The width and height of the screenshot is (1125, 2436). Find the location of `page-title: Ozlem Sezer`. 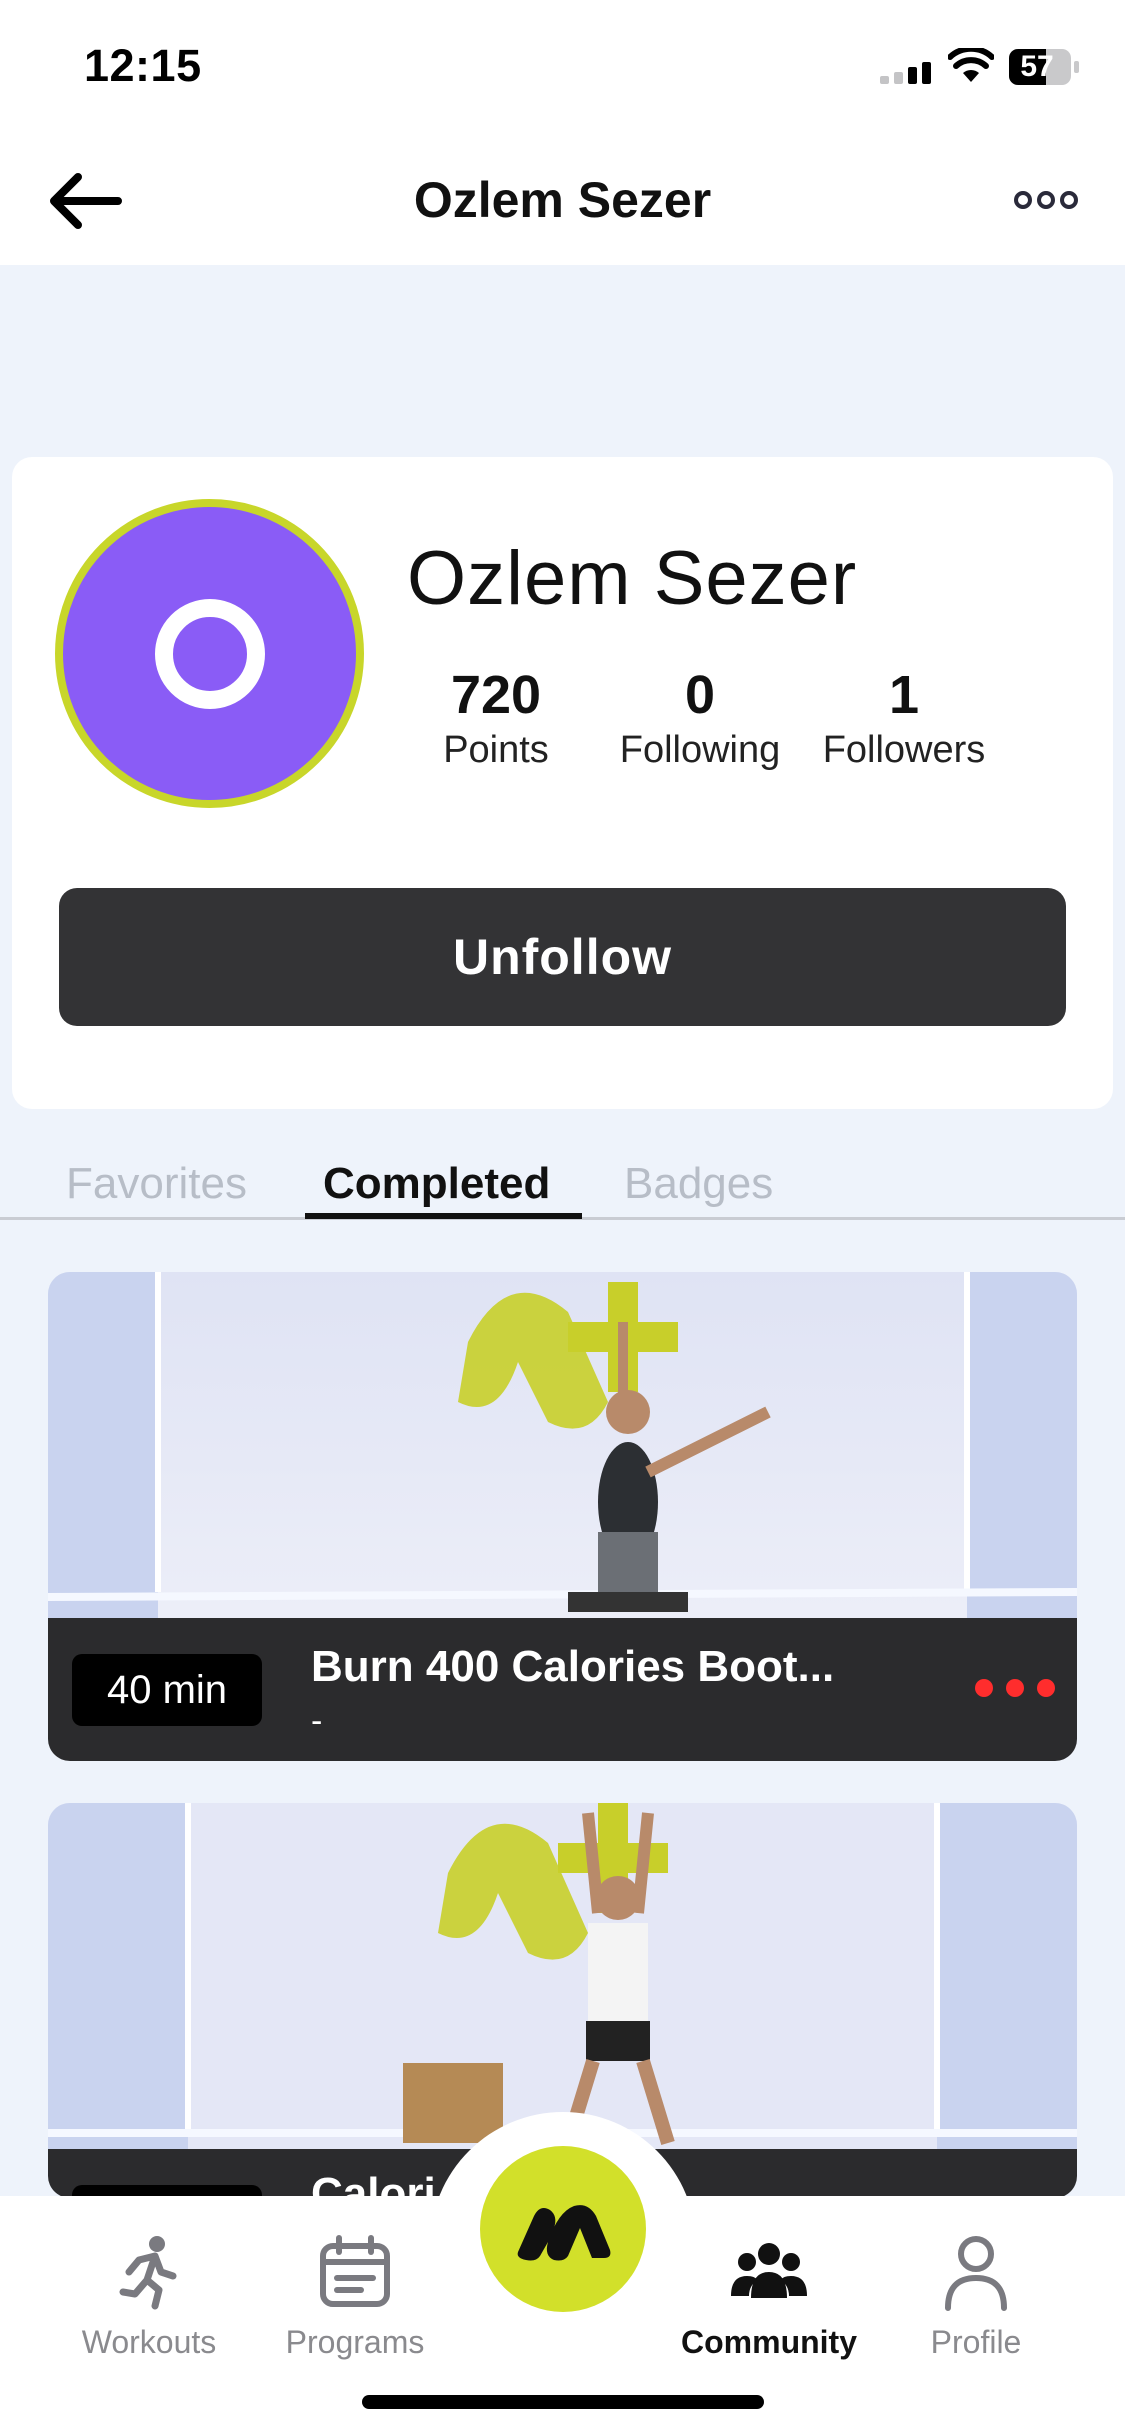

page-title: Ozlem Sezer is located at coordinates (562, 200).